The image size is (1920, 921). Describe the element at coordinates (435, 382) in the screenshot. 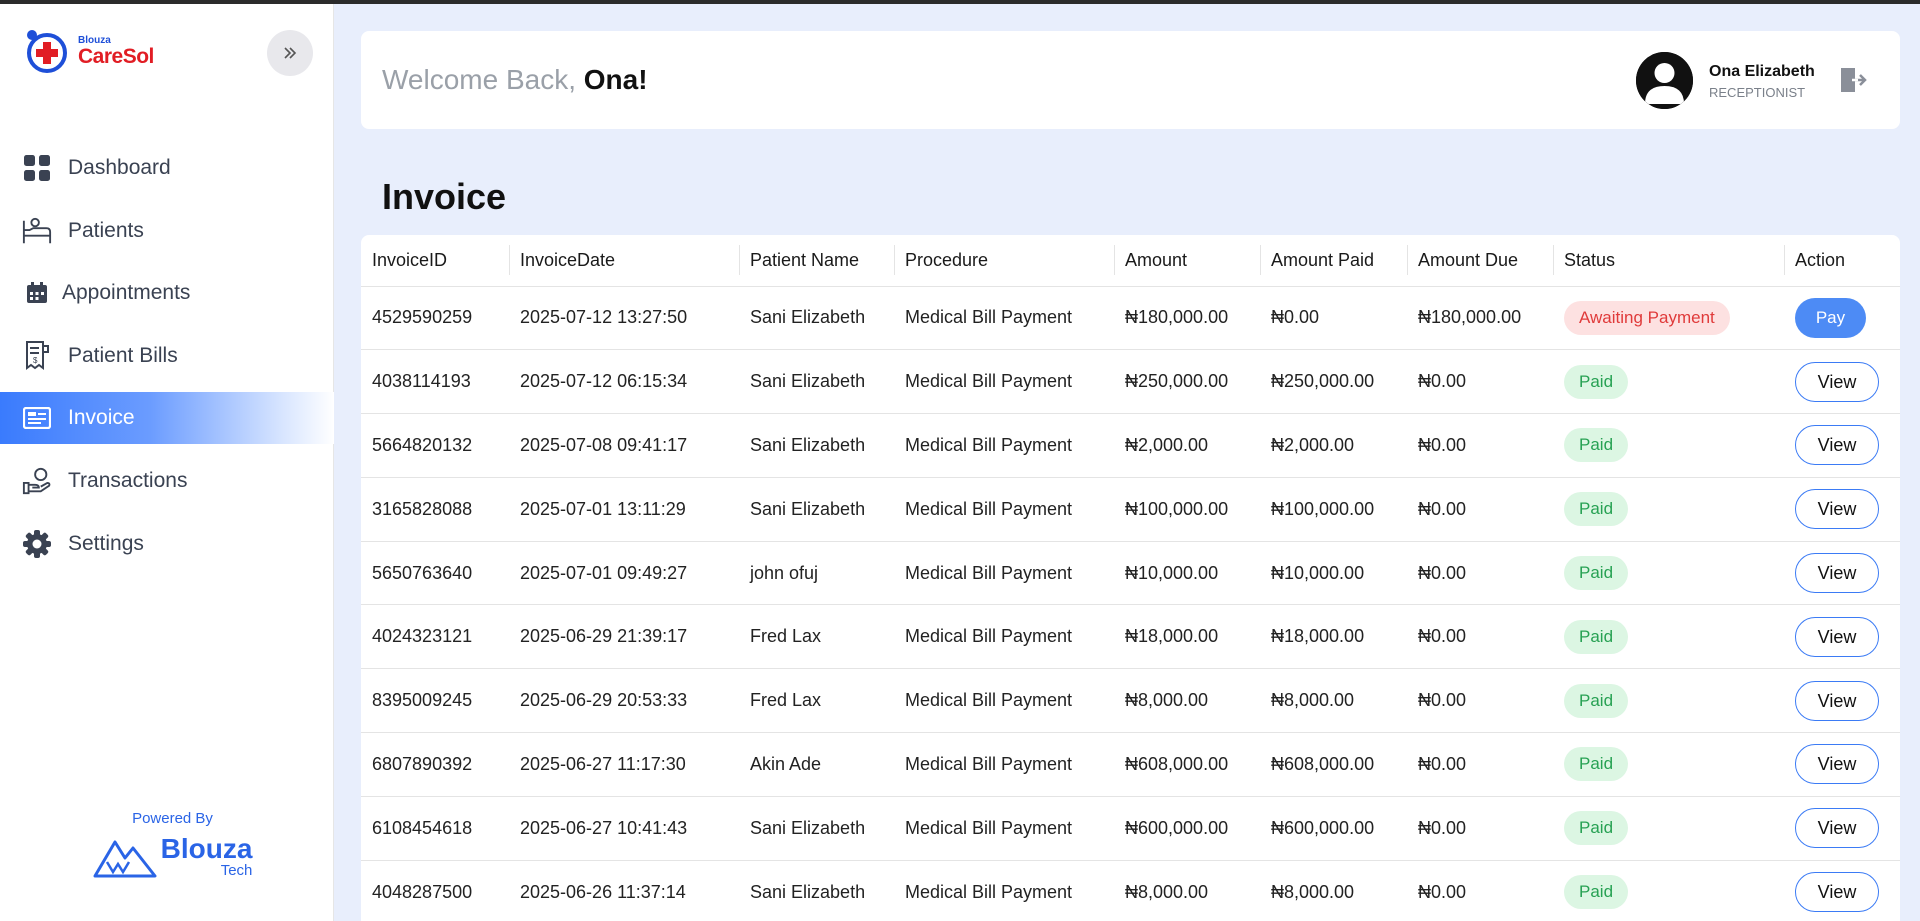

I see `invoice-id-cell: 4038114193` at that location.